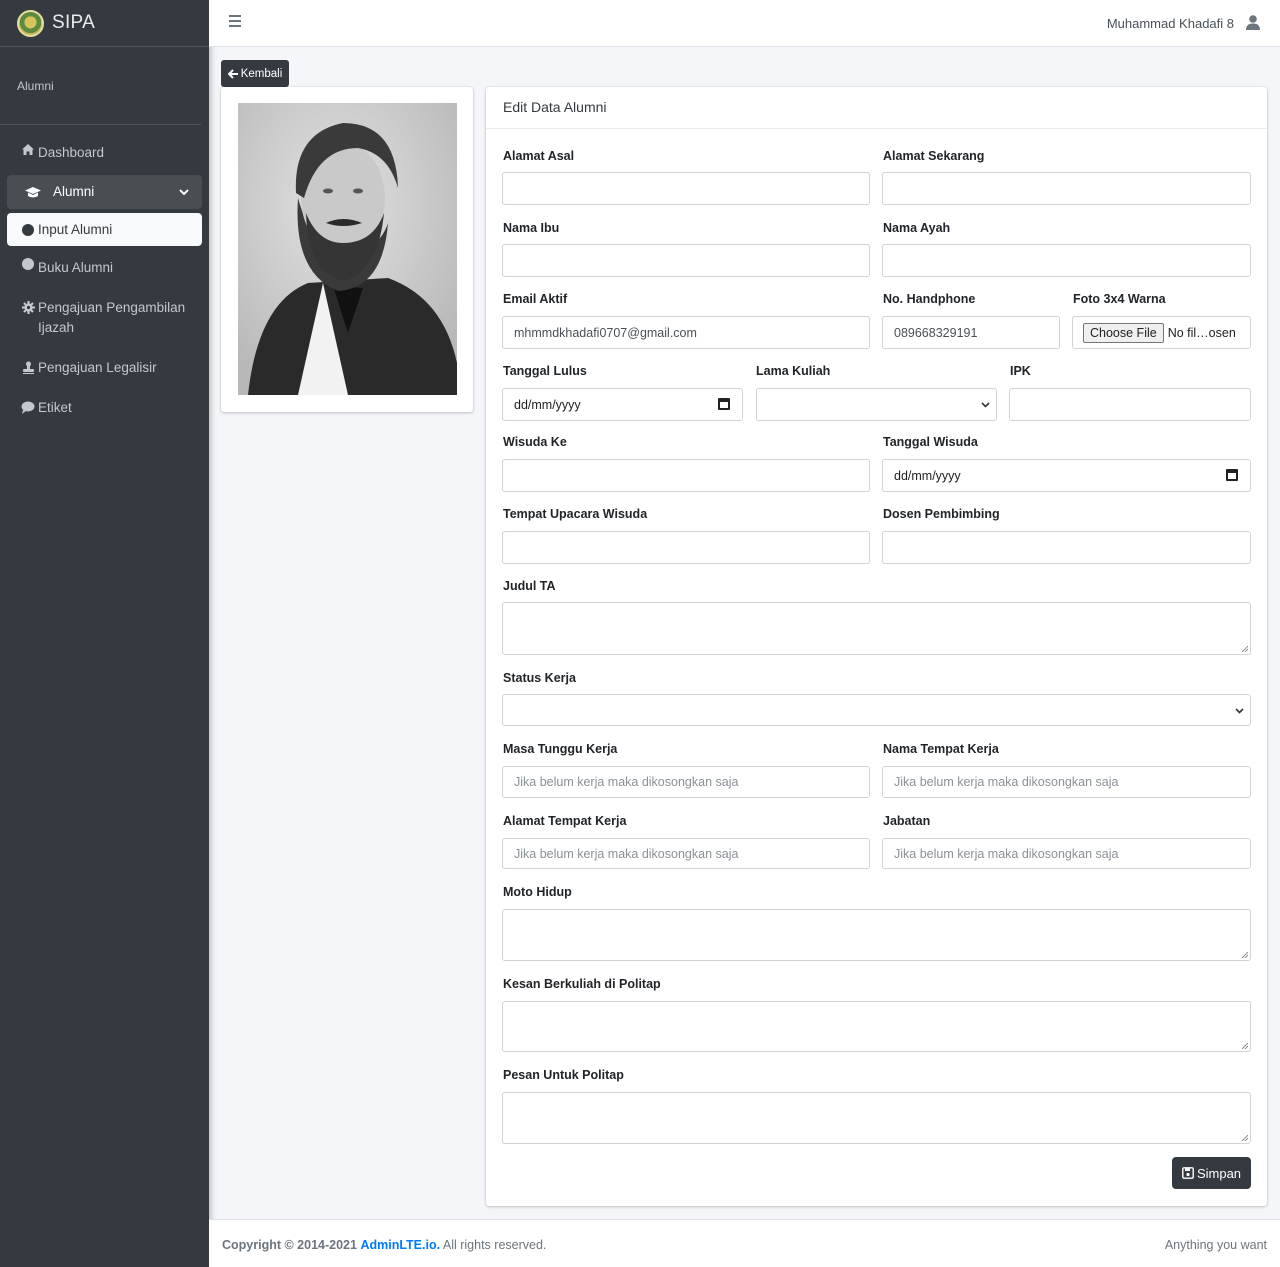 The image size is (1280, 1267). I want to click on footer-right-text: Anything you want, so click(1215, 1245).